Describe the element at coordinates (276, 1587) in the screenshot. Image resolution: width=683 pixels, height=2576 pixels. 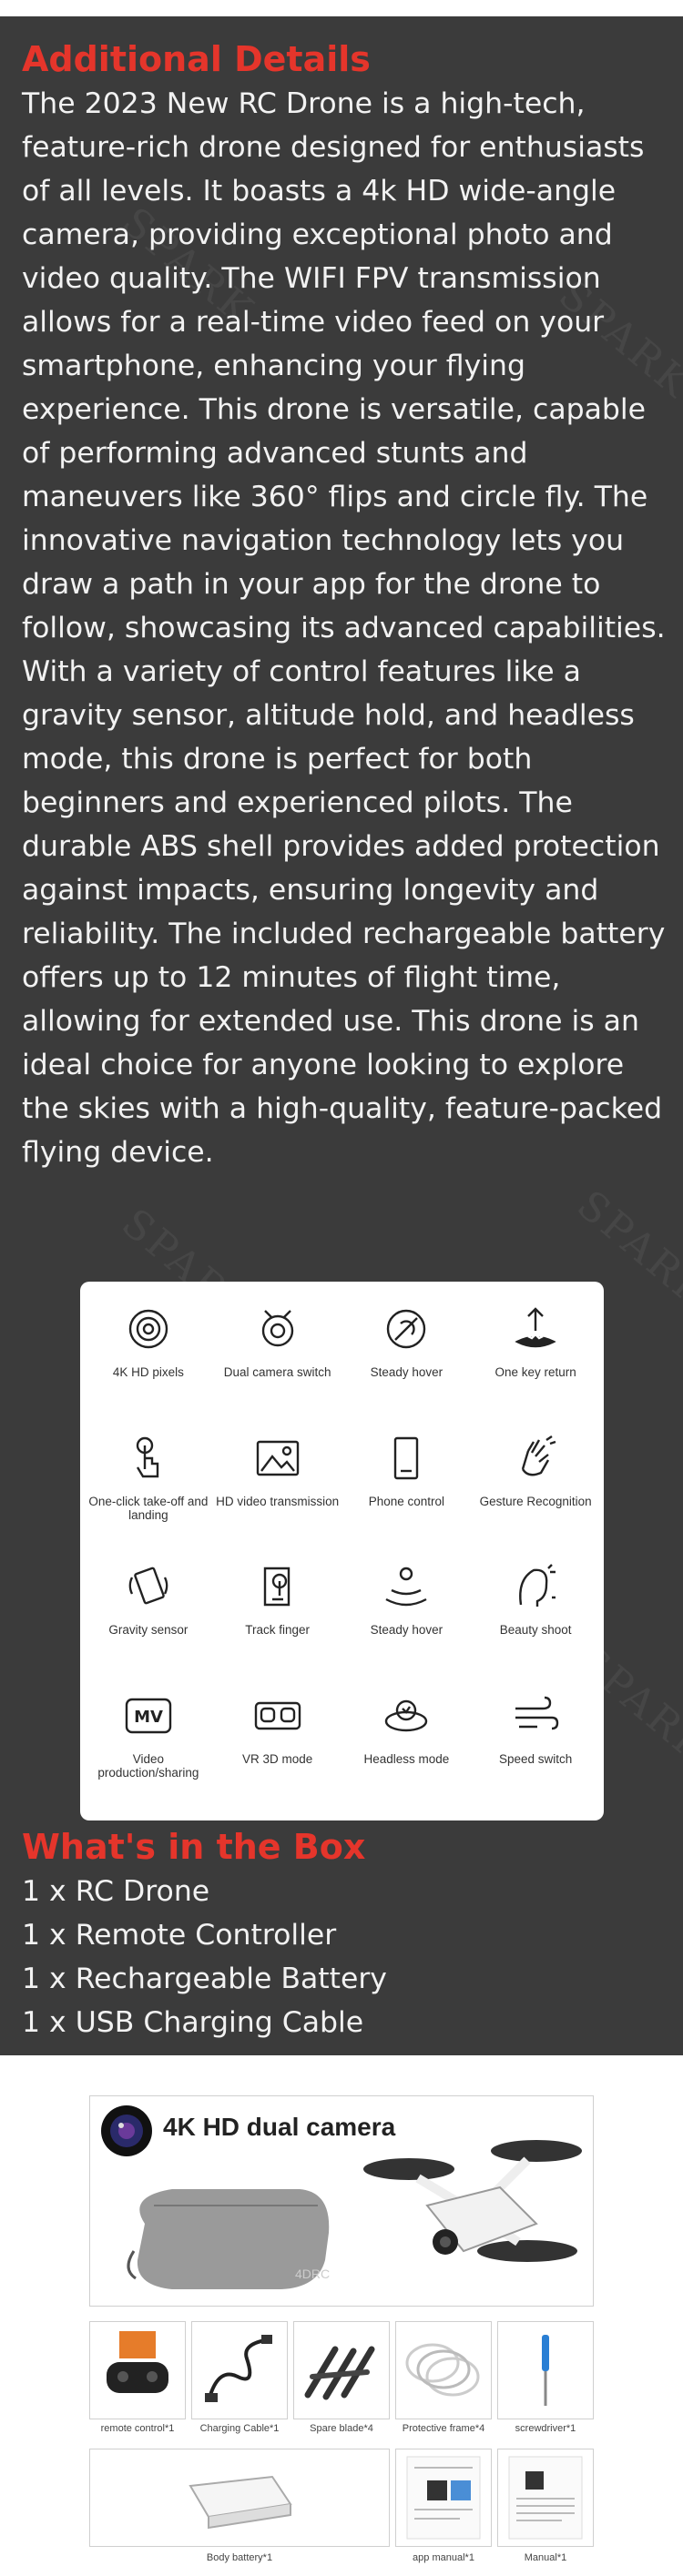
I see `track-map-icon` at that location.